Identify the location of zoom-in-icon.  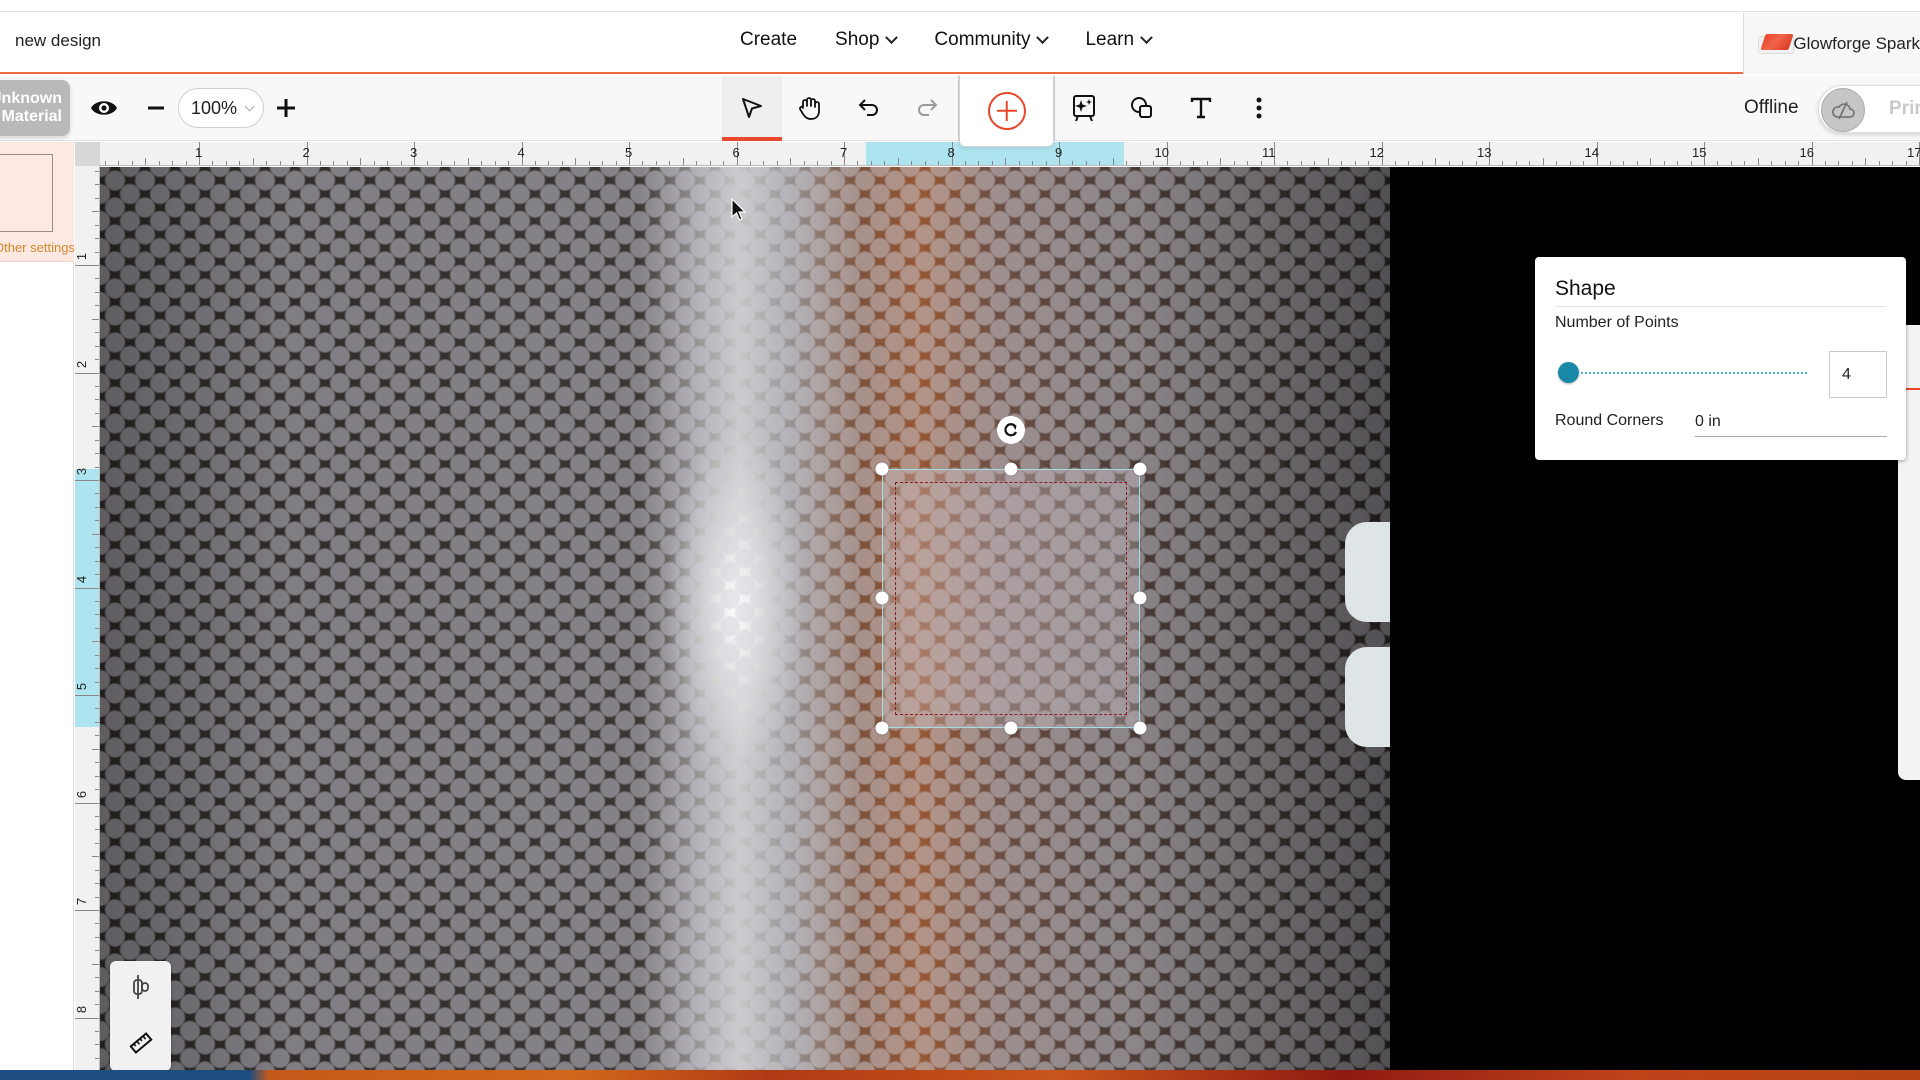
(286, 108).